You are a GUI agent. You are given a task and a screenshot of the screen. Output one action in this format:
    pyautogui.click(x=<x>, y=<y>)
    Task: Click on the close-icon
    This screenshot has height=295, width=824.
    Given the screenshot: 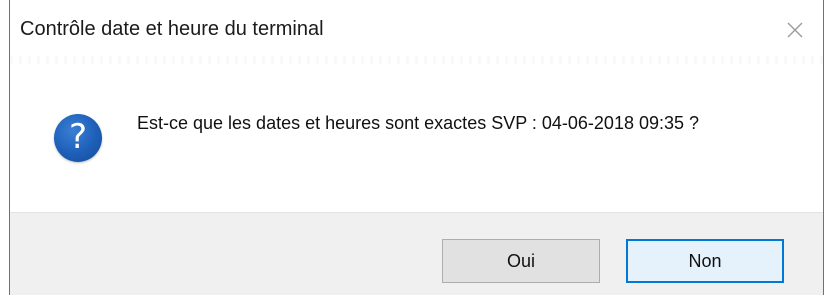 What is the action you would take?
    pyautogui.click(x=795, y=30)
    